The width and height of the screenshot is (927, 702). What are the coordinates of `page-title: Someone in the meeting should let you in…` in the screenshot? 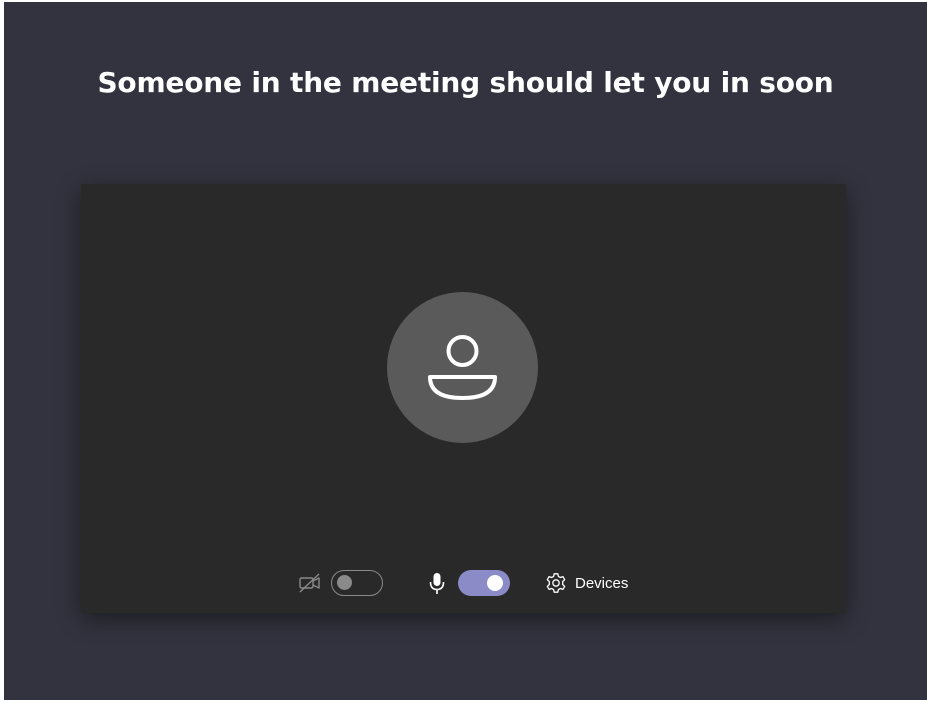 It's located at (465, 82).